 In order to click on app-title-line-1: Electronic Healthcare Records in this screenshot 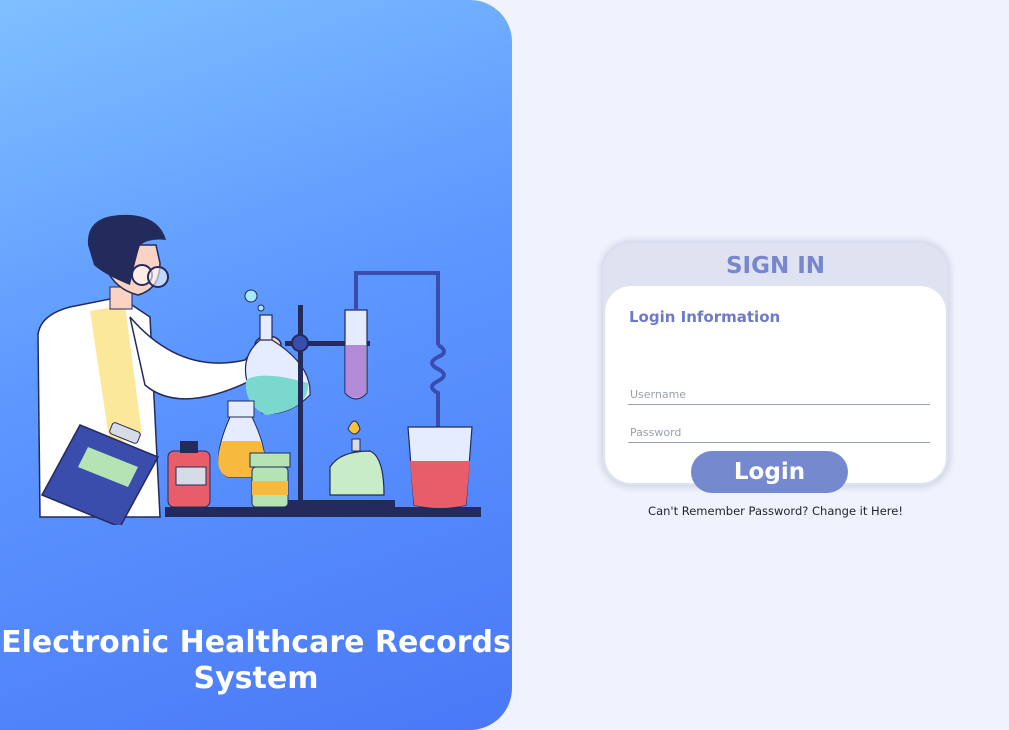, I will do `click(256, 642)`.